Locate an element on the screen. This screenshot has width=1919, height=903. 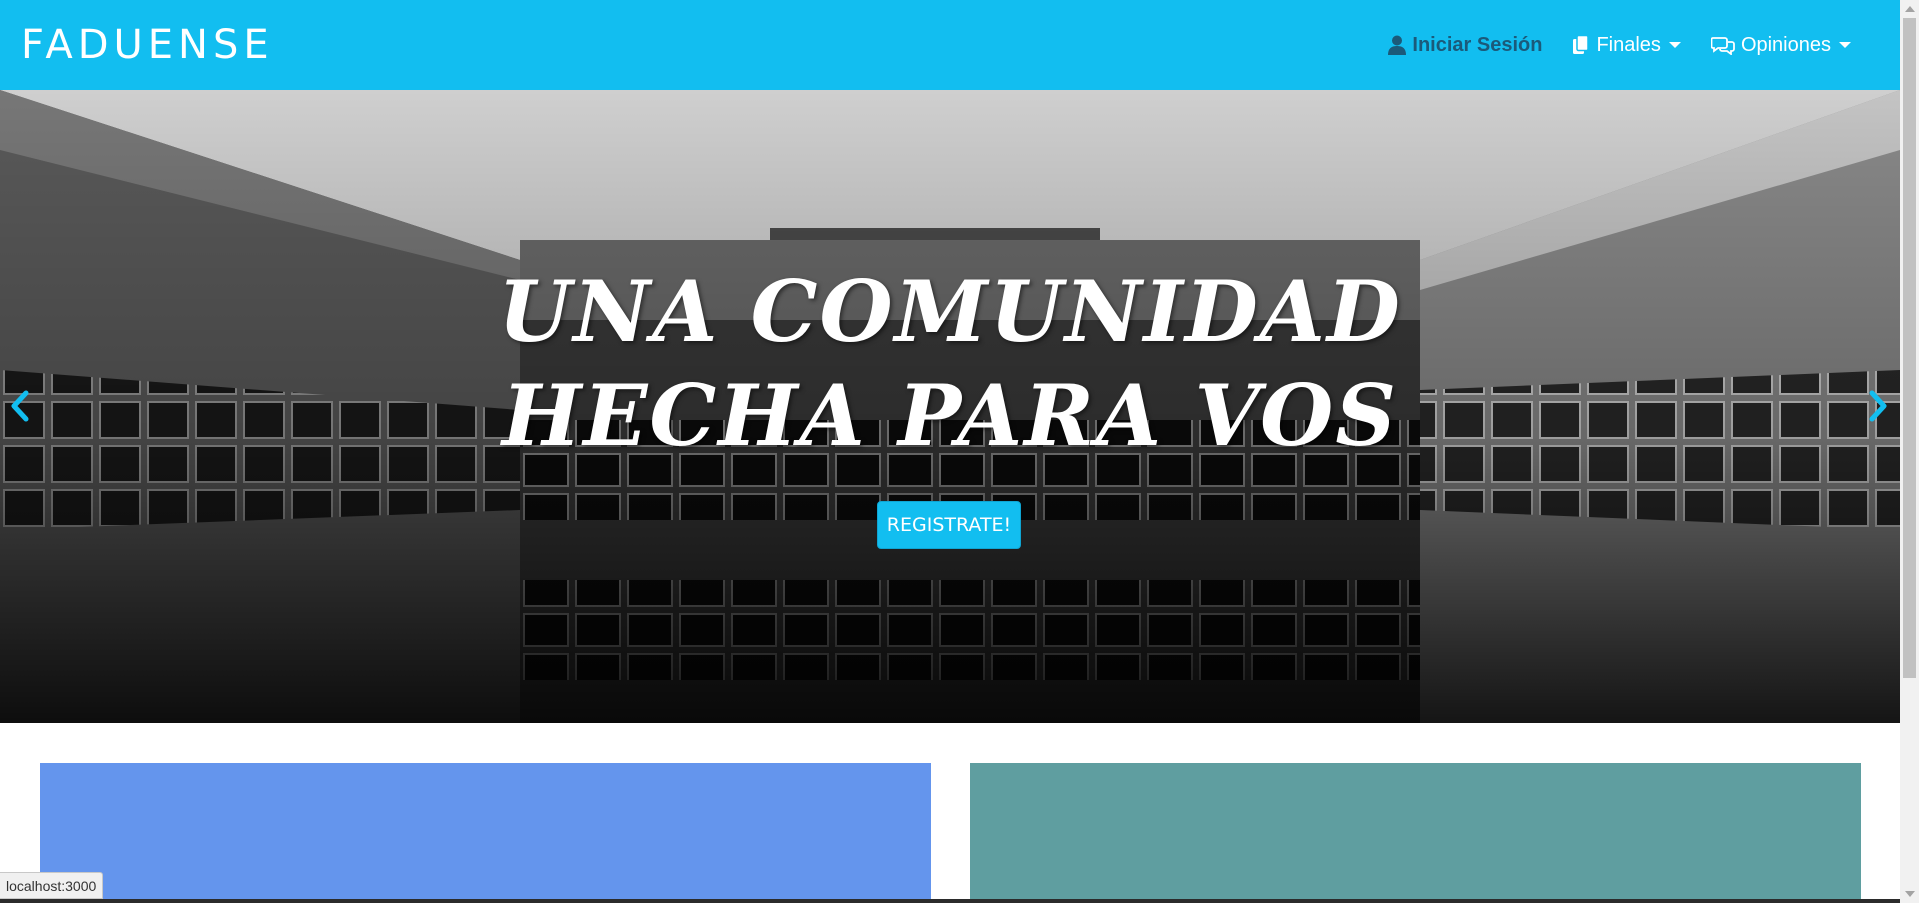
hero-title: Una comunidad hecha para vos is located at coordinates (950, 363).